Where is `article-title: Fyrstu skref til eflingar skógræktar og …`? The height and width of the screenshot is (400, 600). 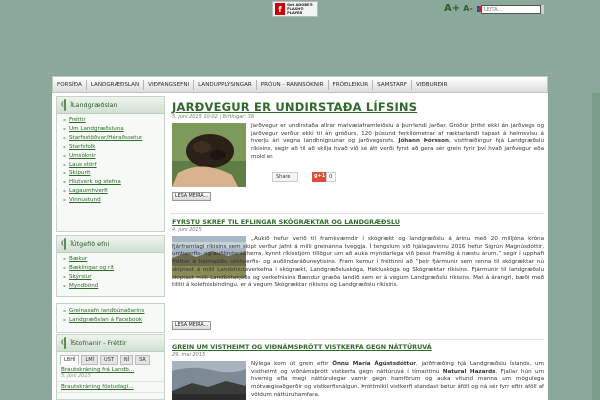
article-title: Fyrstu skref til eflingar skógræktar og … is located at coordinates (286, 222).